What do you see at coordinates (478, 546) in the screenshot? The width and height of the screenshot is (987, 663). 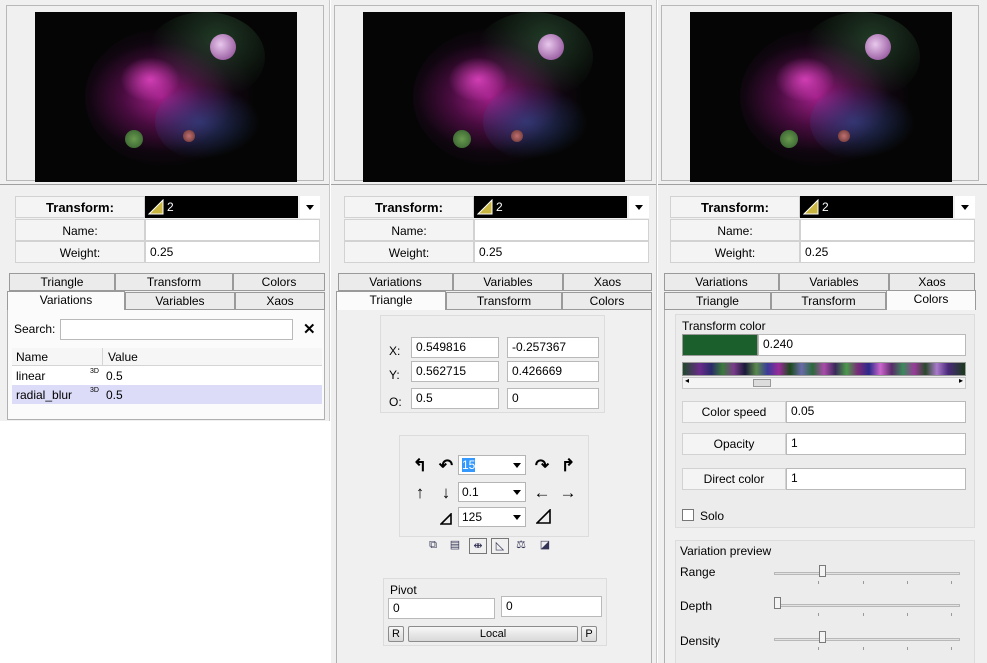 I see `flip-icon: ⇼` at bounding box center [478, 546].